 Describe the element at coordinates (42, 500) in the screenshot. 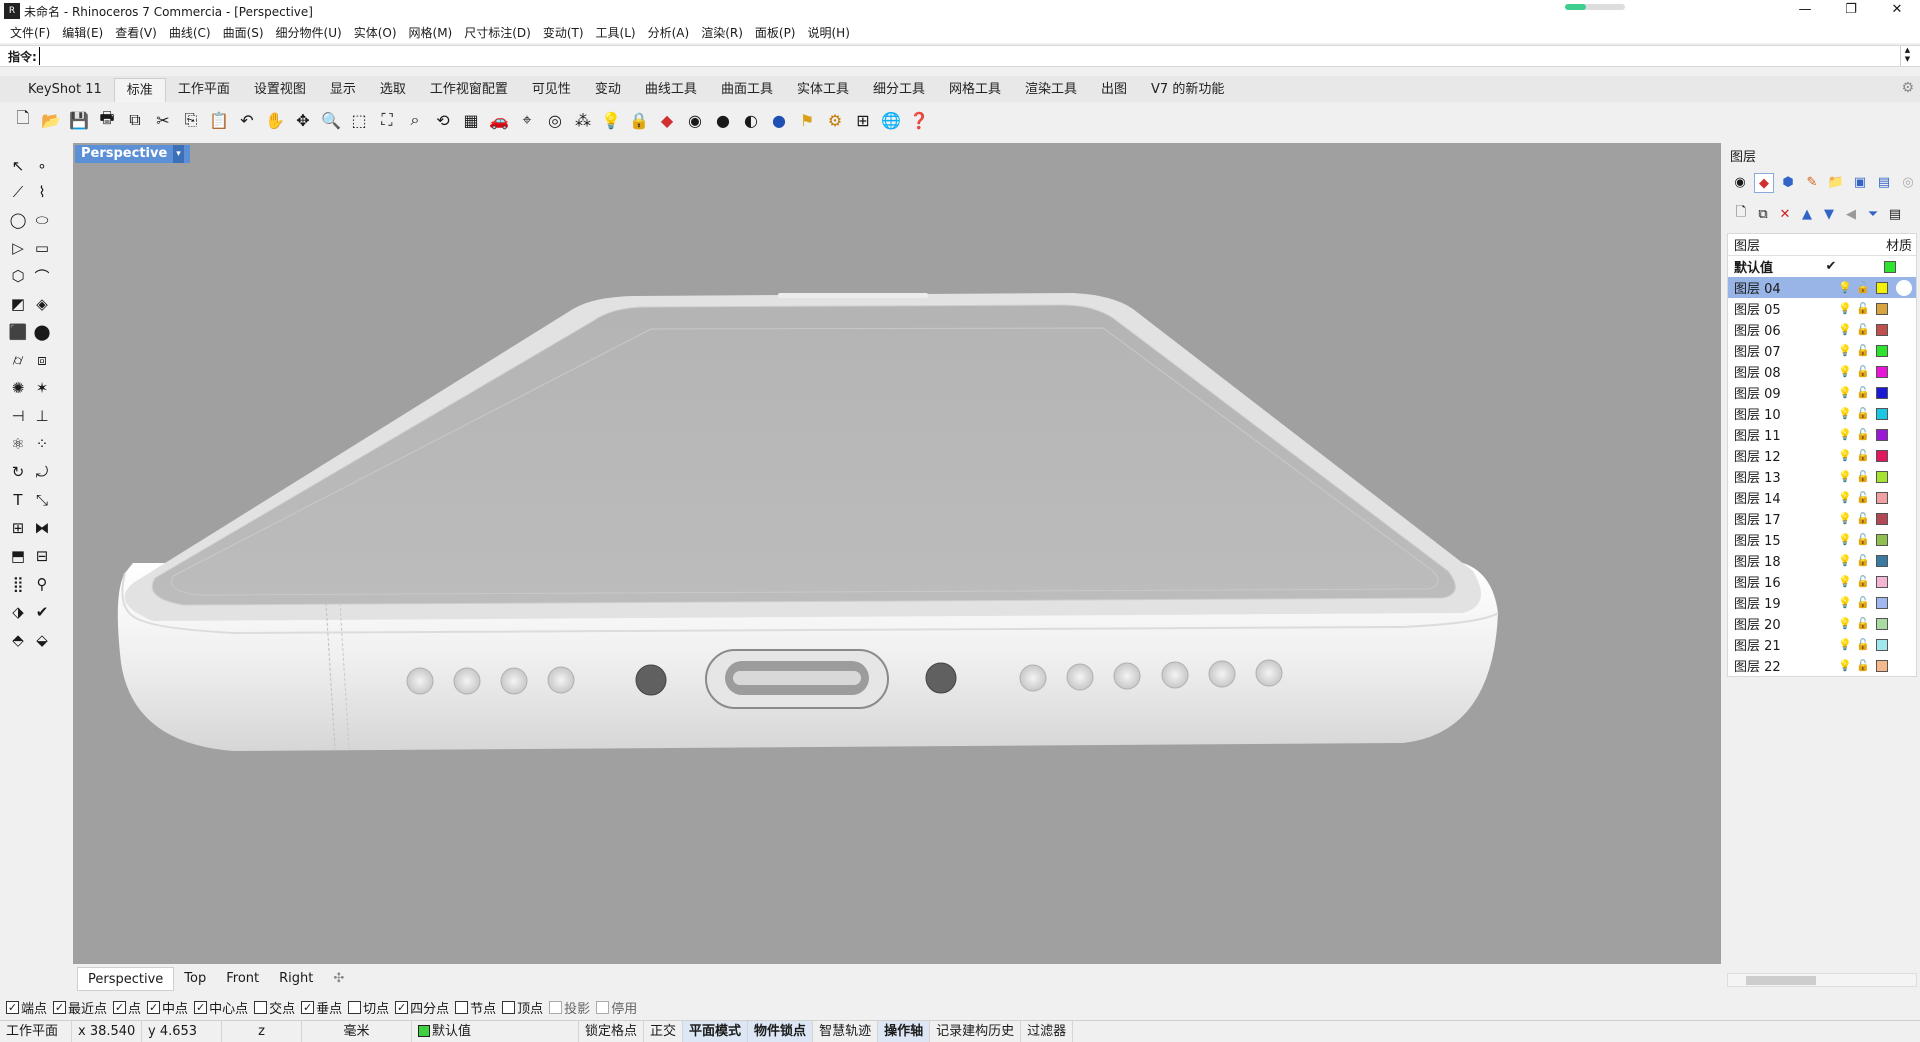

I see `scale-icon: ⤡` at that location.